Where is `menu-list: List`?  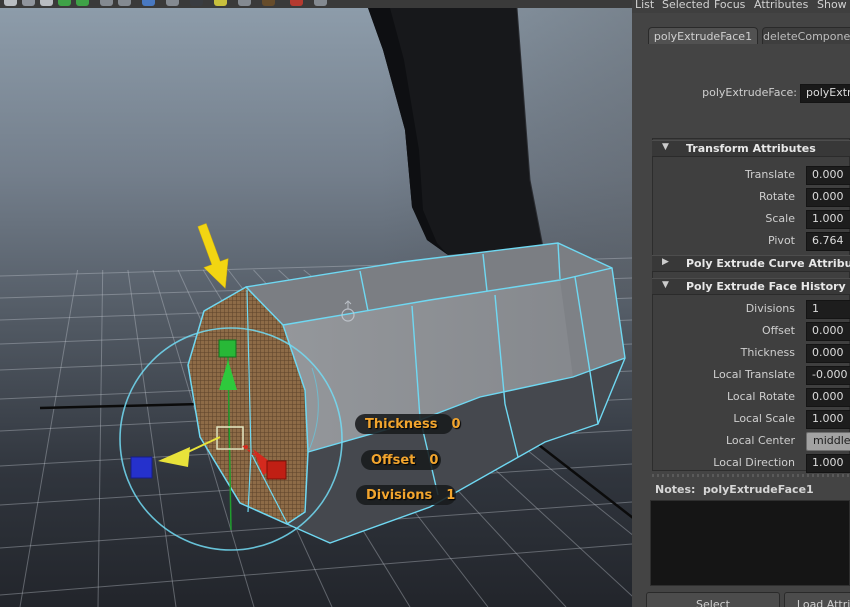
menu-list: List is located at coordinates (644, 5).